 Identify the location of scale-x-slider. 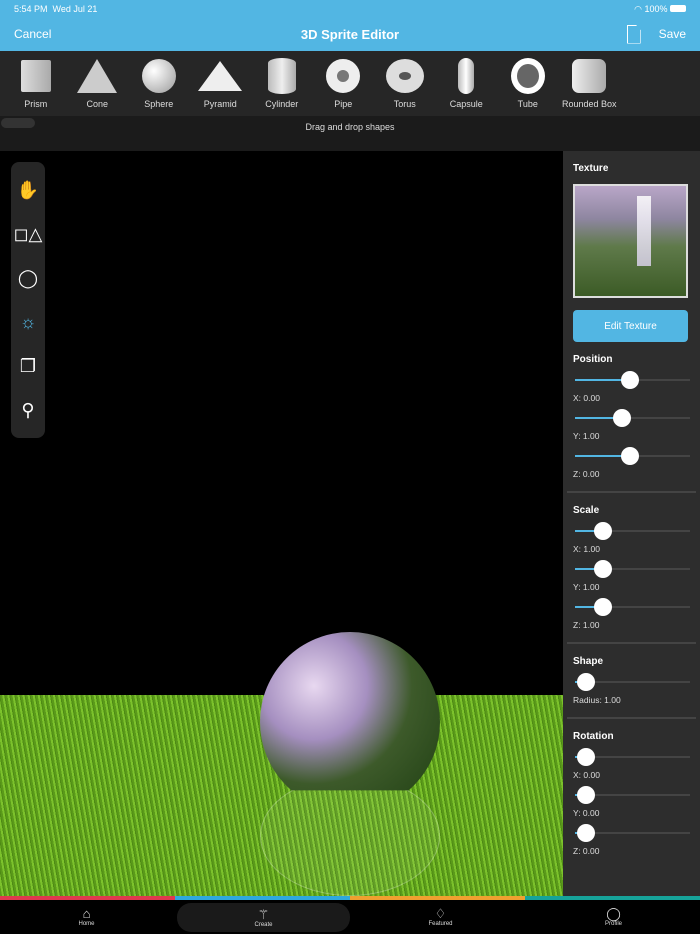
(631, 531).